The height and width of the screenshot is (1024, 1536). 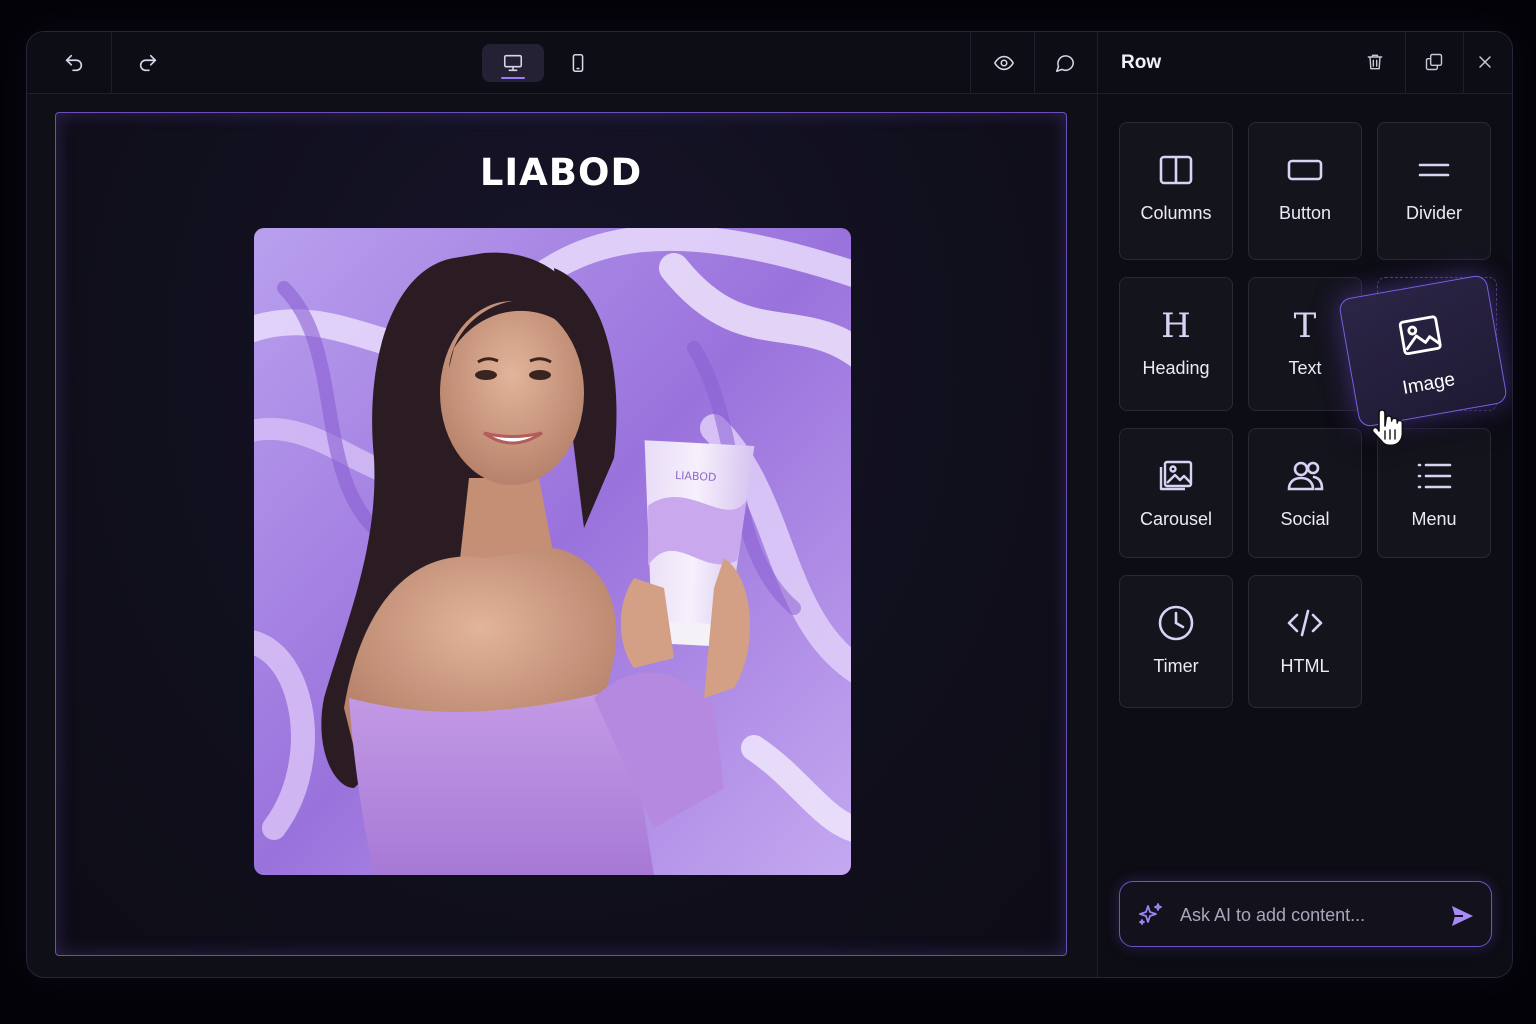 What do you see at coordinates (1004, 63) in the screenshot?
I see `eye-icon` at bounding box center [1004, 63].